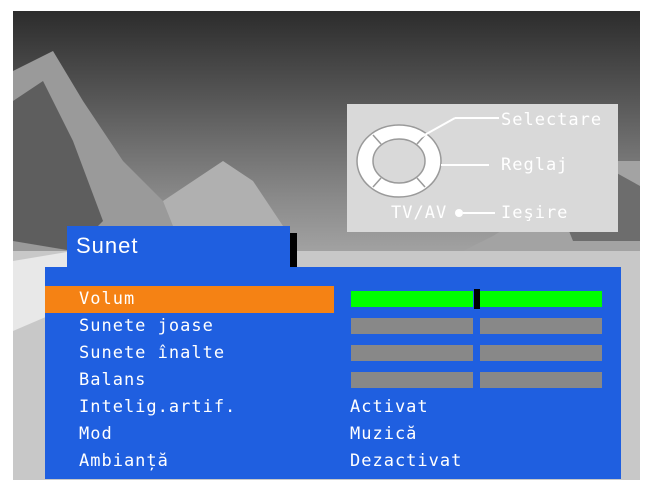 This screenshot has width=659, height=480. What do you see at coordinates (189, 380) in the screenshot?
I see `menu-item-balance: Balans` at bounding box center [189, 380].